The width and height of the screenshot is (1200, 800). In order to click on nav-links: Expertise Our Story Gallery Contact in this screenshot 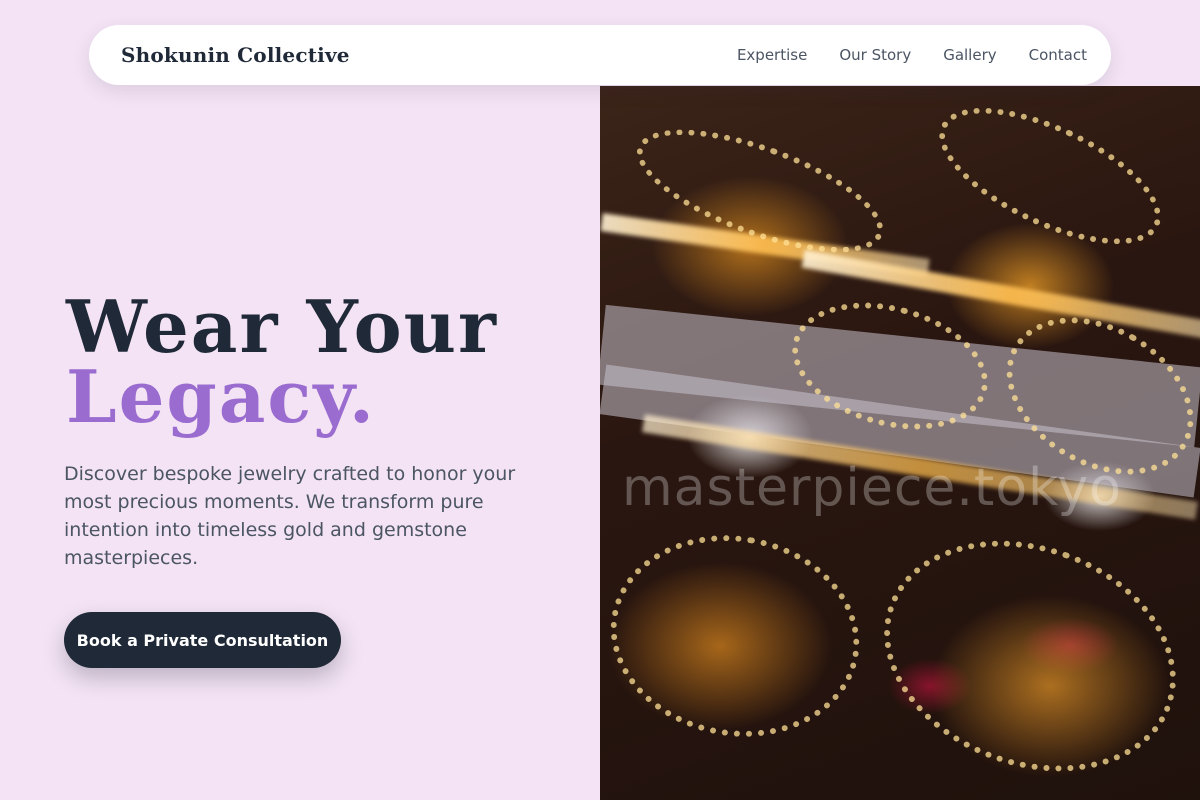, I will do `click(912, 55)`.